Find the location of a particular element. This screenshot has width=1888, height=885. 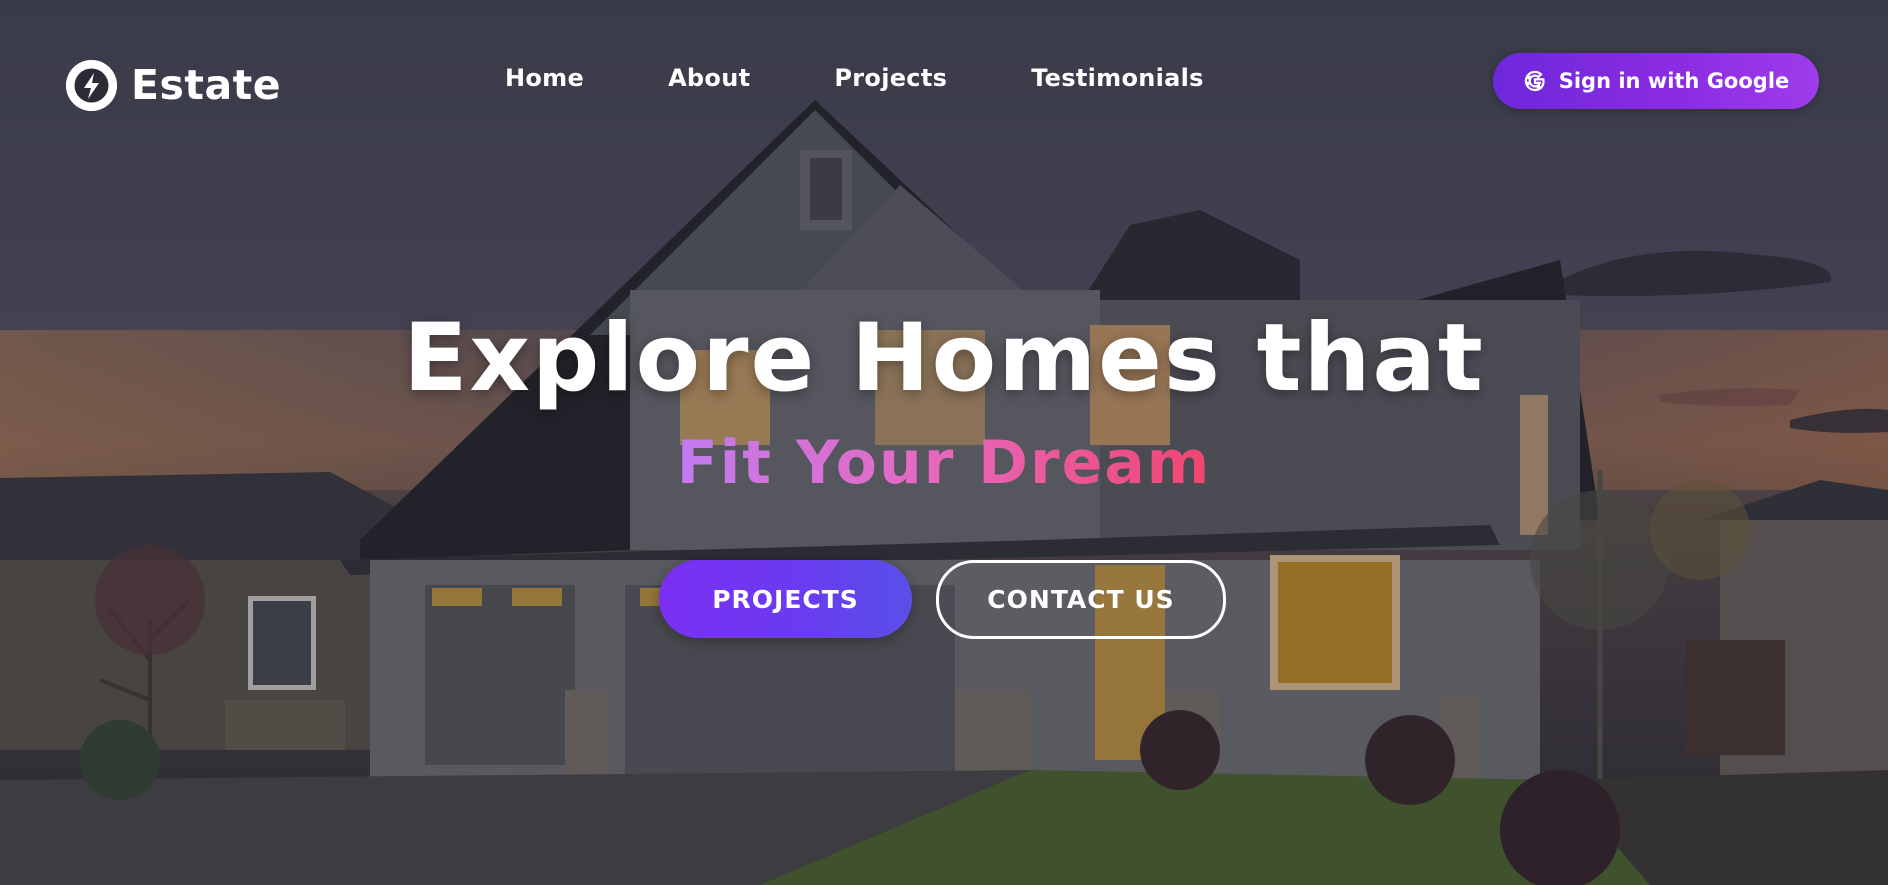

brand-name: Estate is located at coordinates (206, 85).